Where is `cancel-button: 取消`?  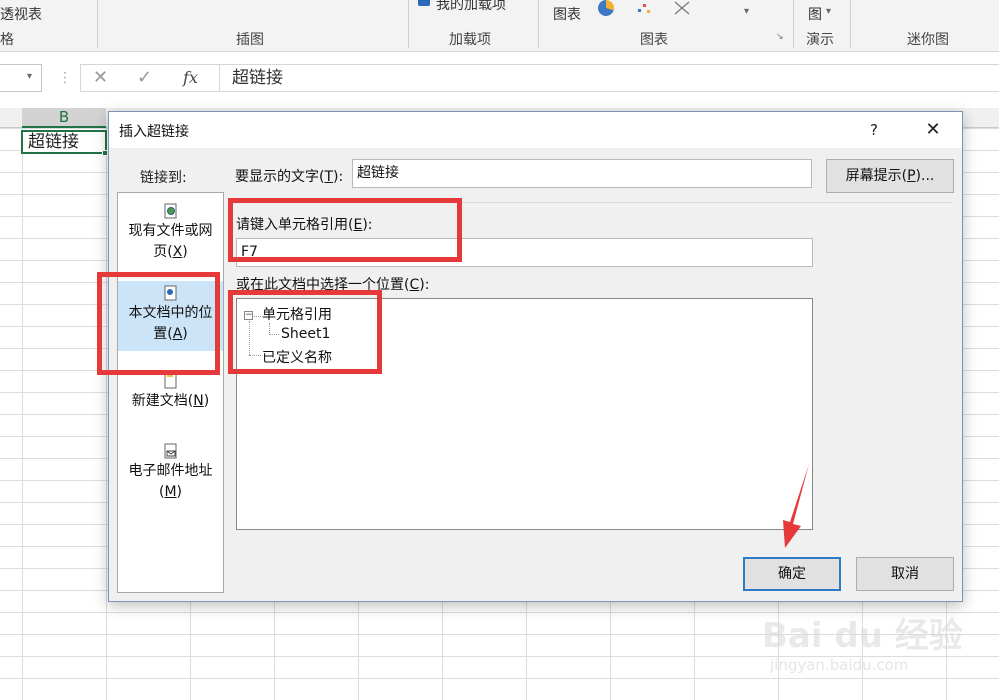
cancel-button: 取消 is located at coordinates (905, 574).